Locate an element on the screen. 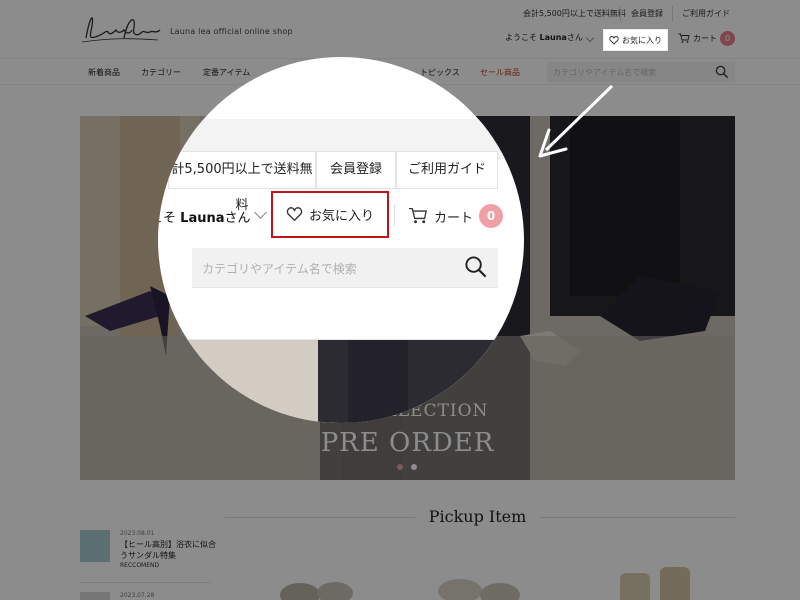 The image size is (800, 600). search-icon is located at coordinates (476, 267).